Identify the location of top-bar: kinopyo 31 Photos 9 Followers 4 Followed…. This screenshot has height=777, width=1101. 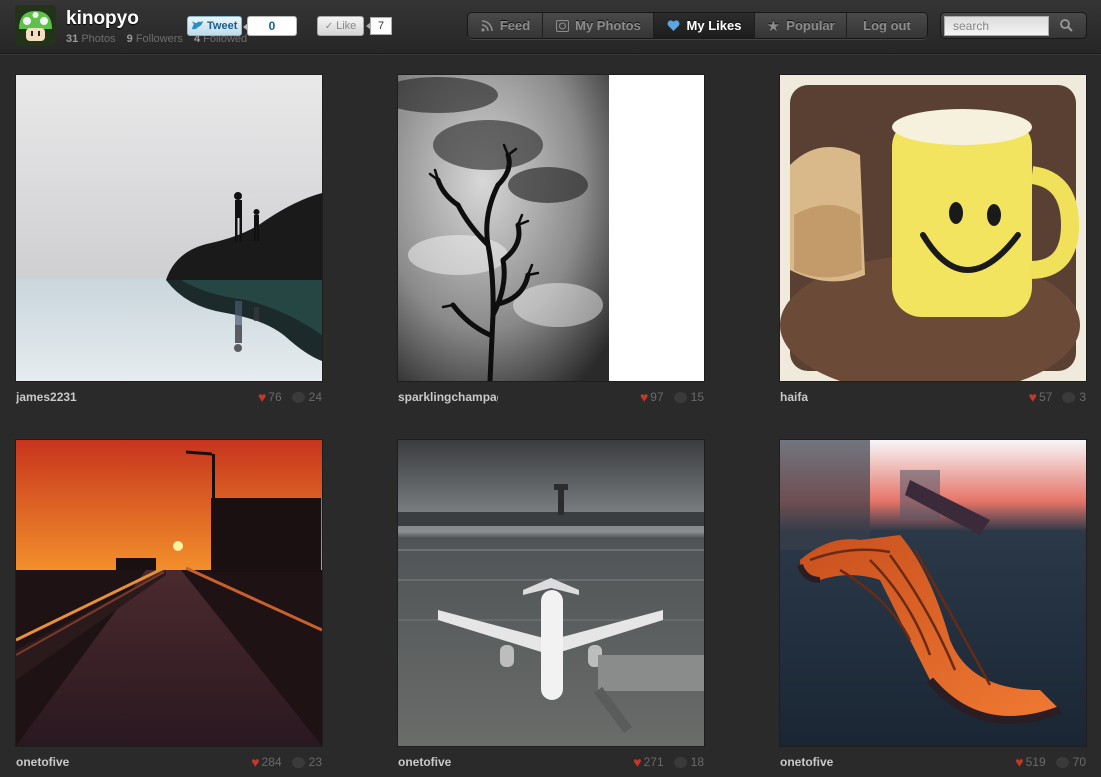
(550, 27).